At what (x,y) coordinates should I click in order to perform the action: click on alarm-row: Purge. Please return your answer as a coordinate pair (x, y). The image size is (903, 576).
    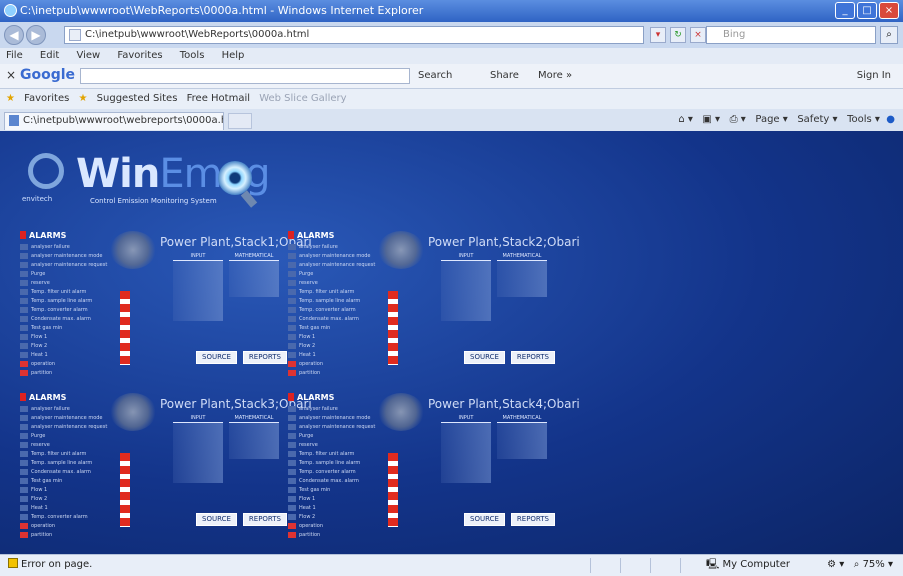
    Looking at the image, I should click on (70, 274).